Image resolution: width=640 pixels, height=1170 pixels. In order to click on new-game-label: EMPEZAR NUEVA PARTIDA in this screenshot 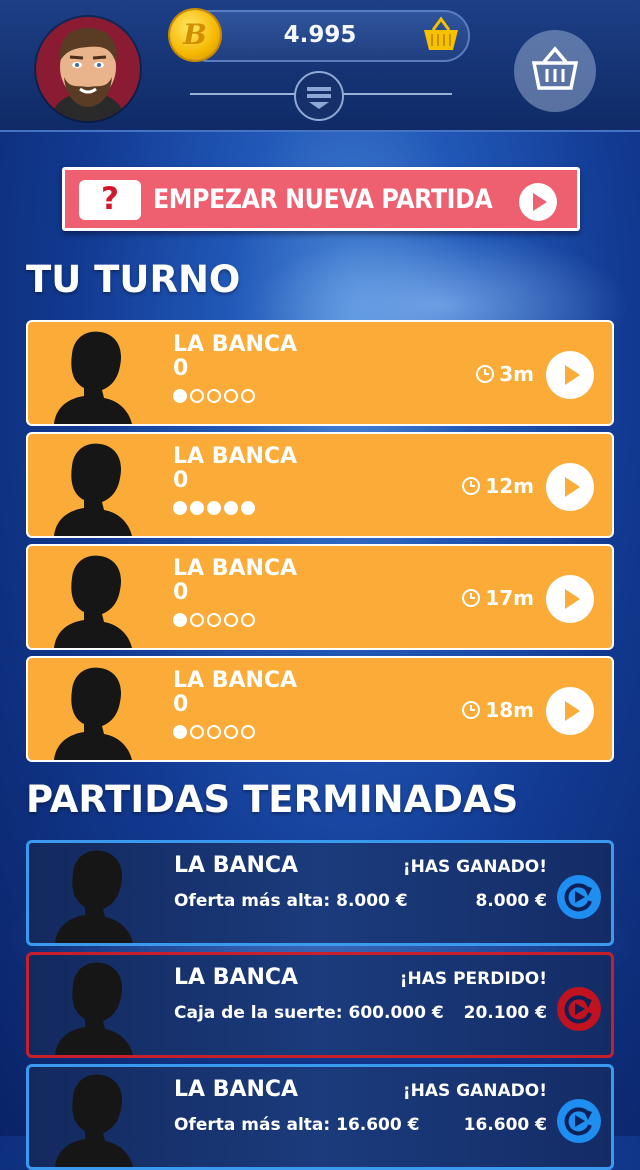, I will do `click(323, 199)`.